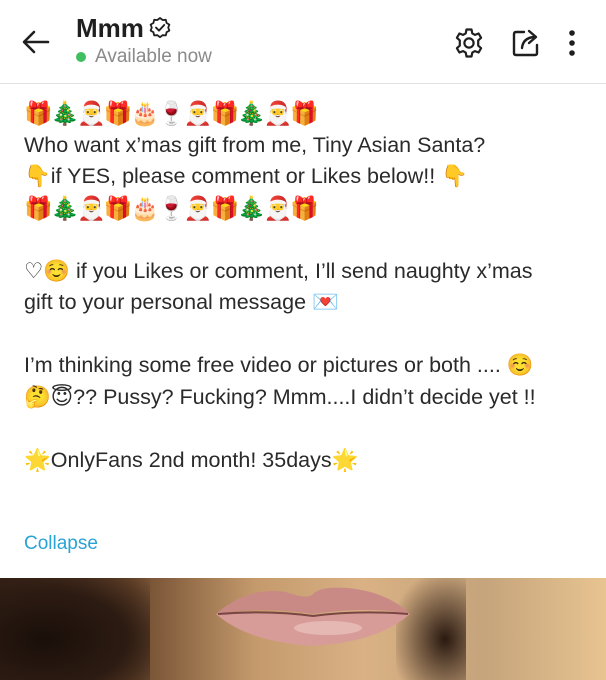  Describe the element at coordinates (171, 113) in the screenshot. I see `emoji-row-top: 🎁🎄🎅🎁🎂🍷🎅🎁🎄🎅🎁` at that location.